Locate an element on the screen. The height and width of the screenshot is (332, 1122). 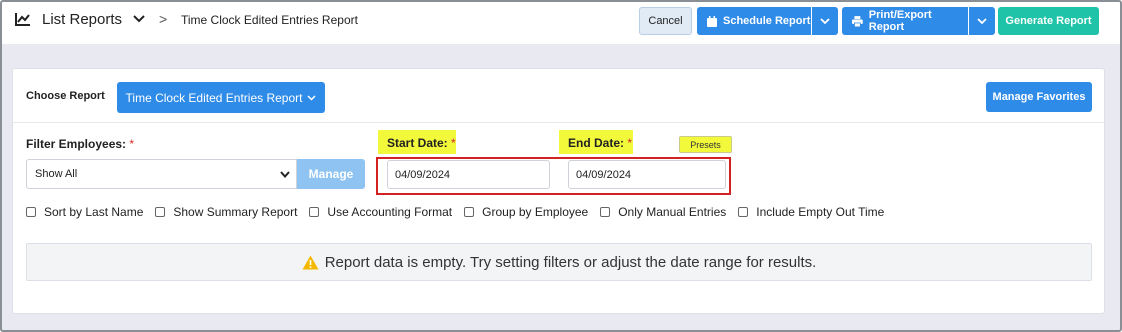
start-date-text: Start Date: is located at coordinates (417, 143).